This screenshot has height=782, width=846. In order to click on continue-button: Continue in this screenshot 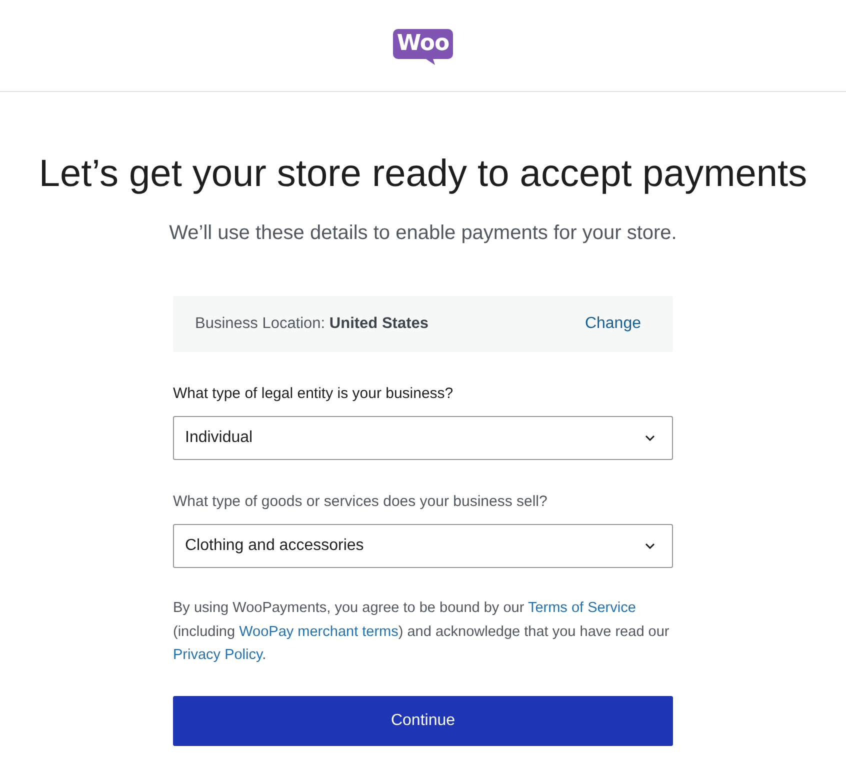, I will do `click(423, 721)`.